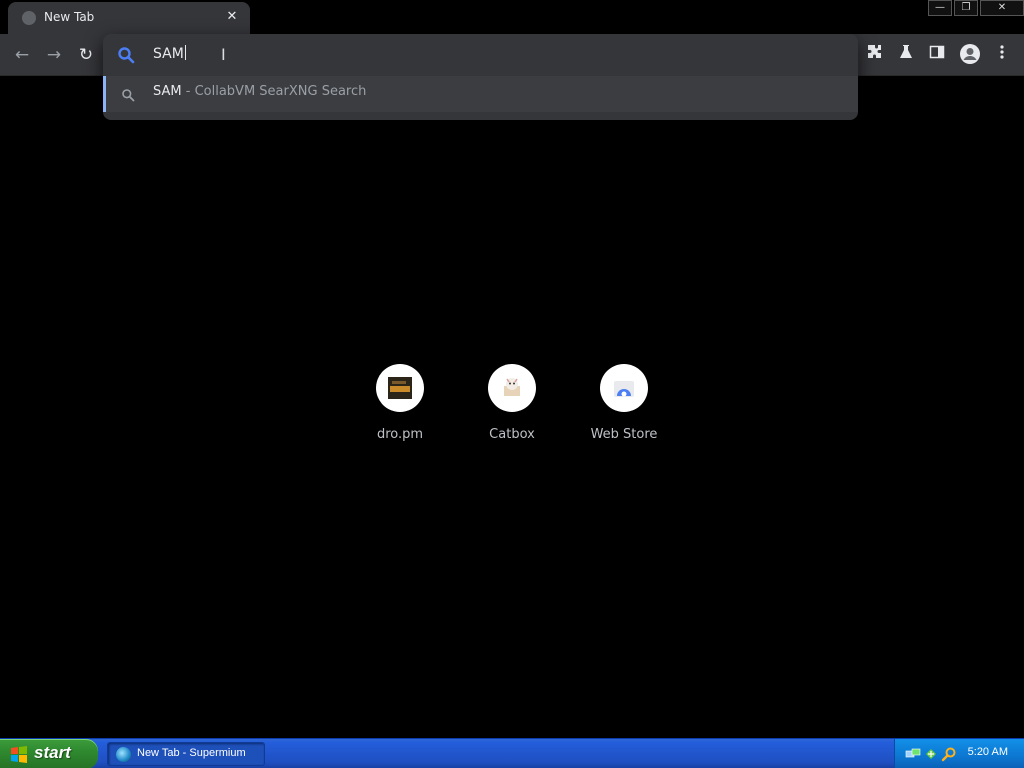 This screenshot has height=768, width=1024. I want to click on side-panel-icon, so click(937, 55).